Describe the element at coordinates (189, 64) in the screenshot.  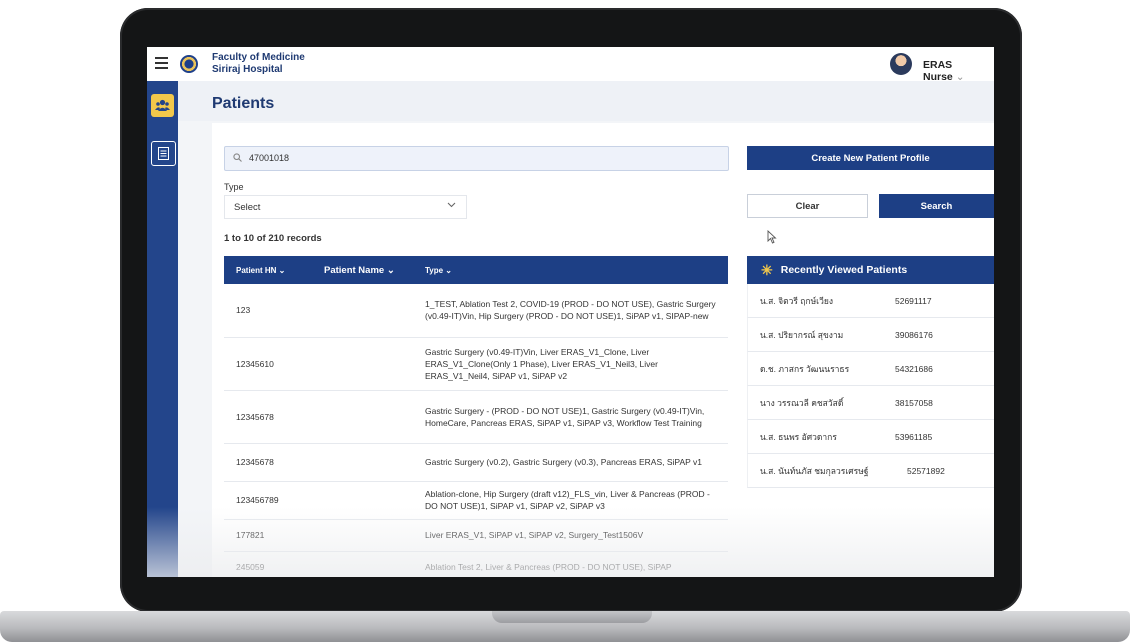
I see `hospital-logo` at that location.